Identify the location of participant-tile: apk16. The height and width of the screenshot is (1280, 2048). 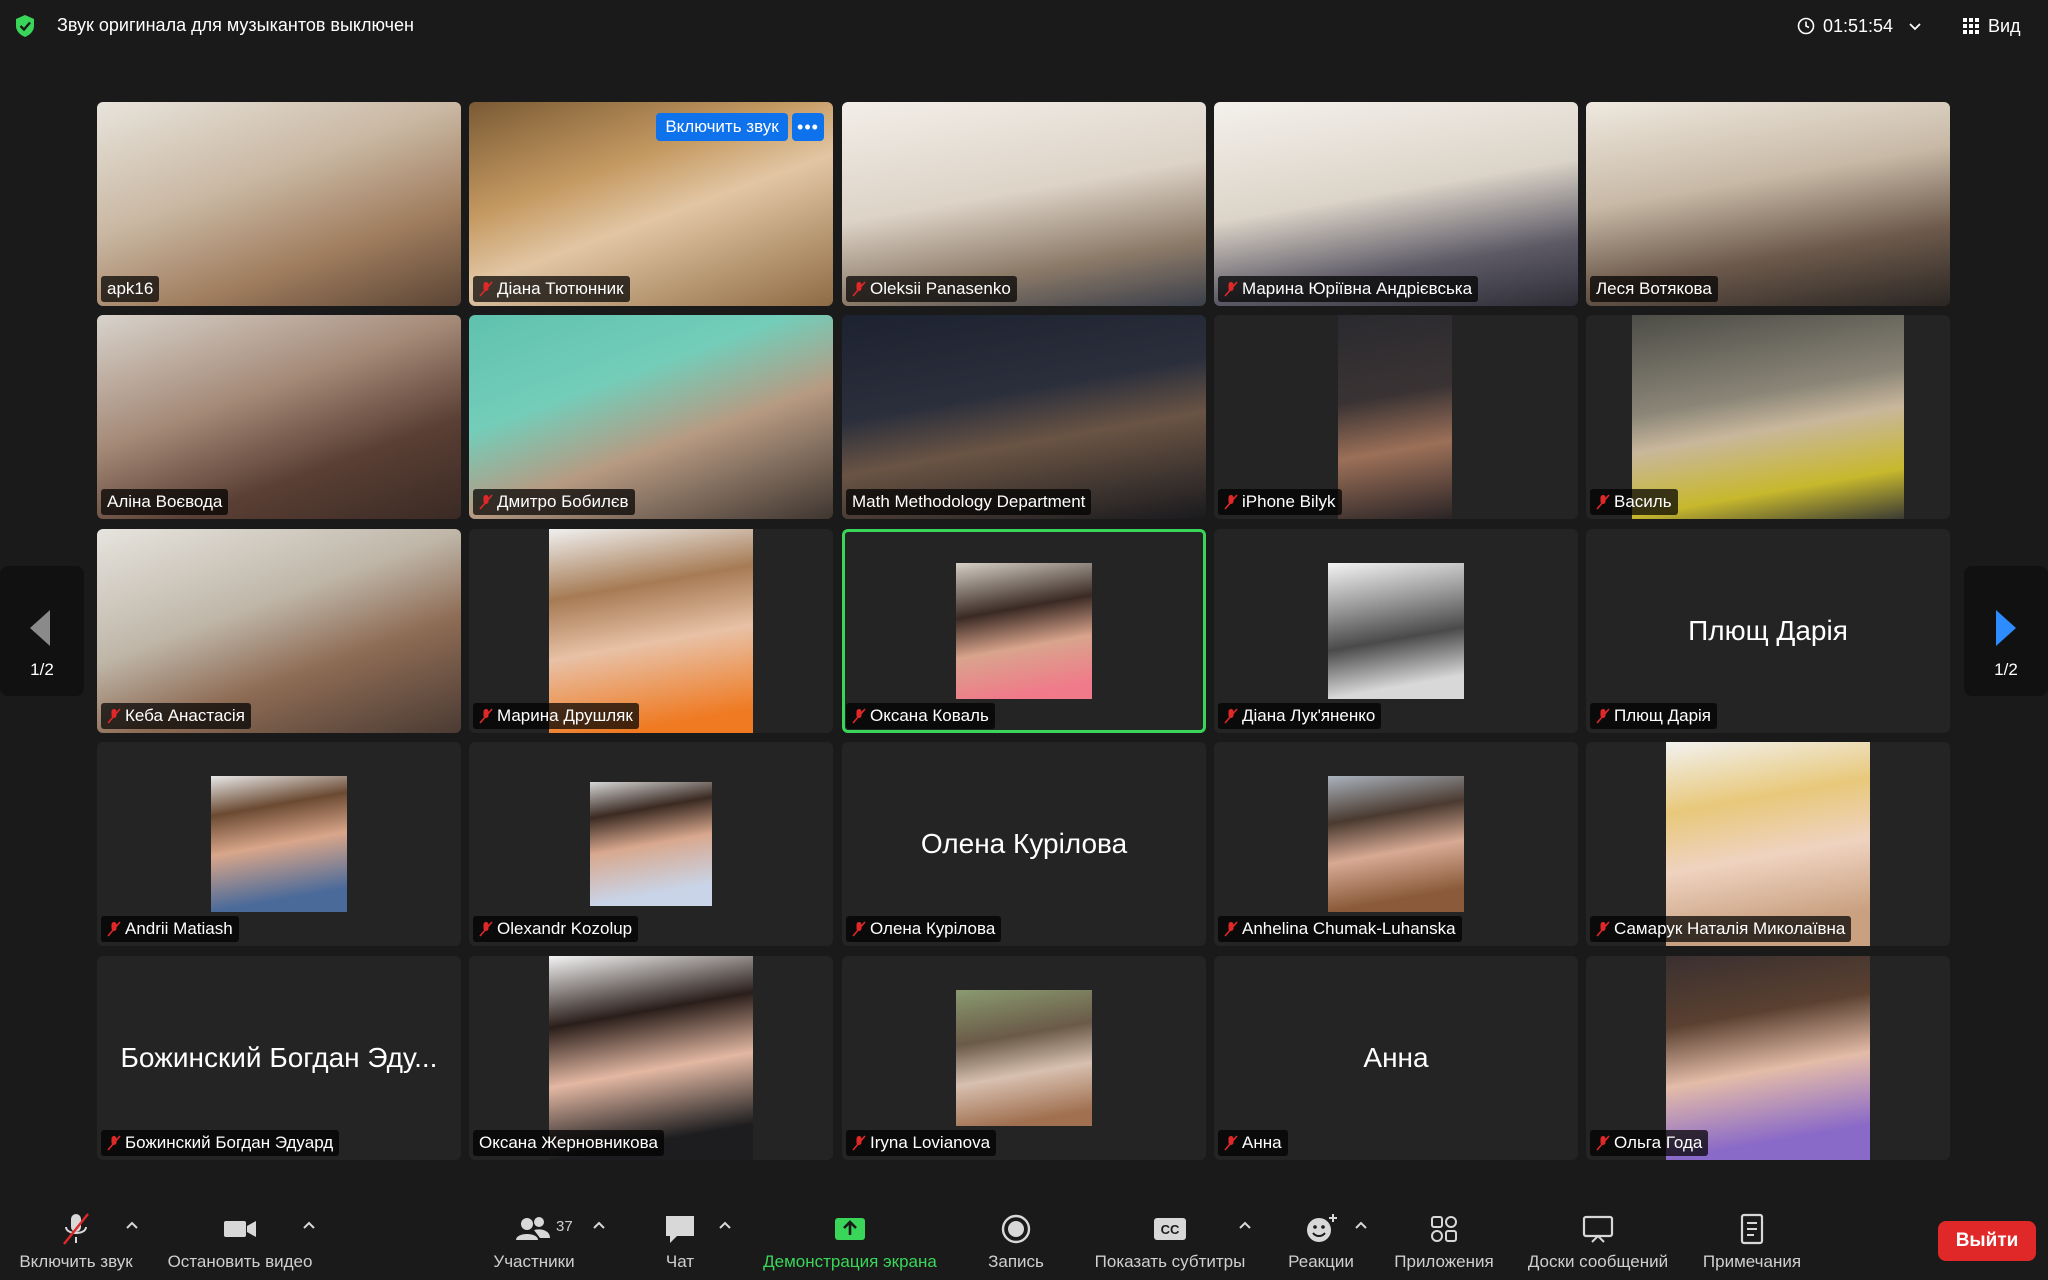
(279, 204).